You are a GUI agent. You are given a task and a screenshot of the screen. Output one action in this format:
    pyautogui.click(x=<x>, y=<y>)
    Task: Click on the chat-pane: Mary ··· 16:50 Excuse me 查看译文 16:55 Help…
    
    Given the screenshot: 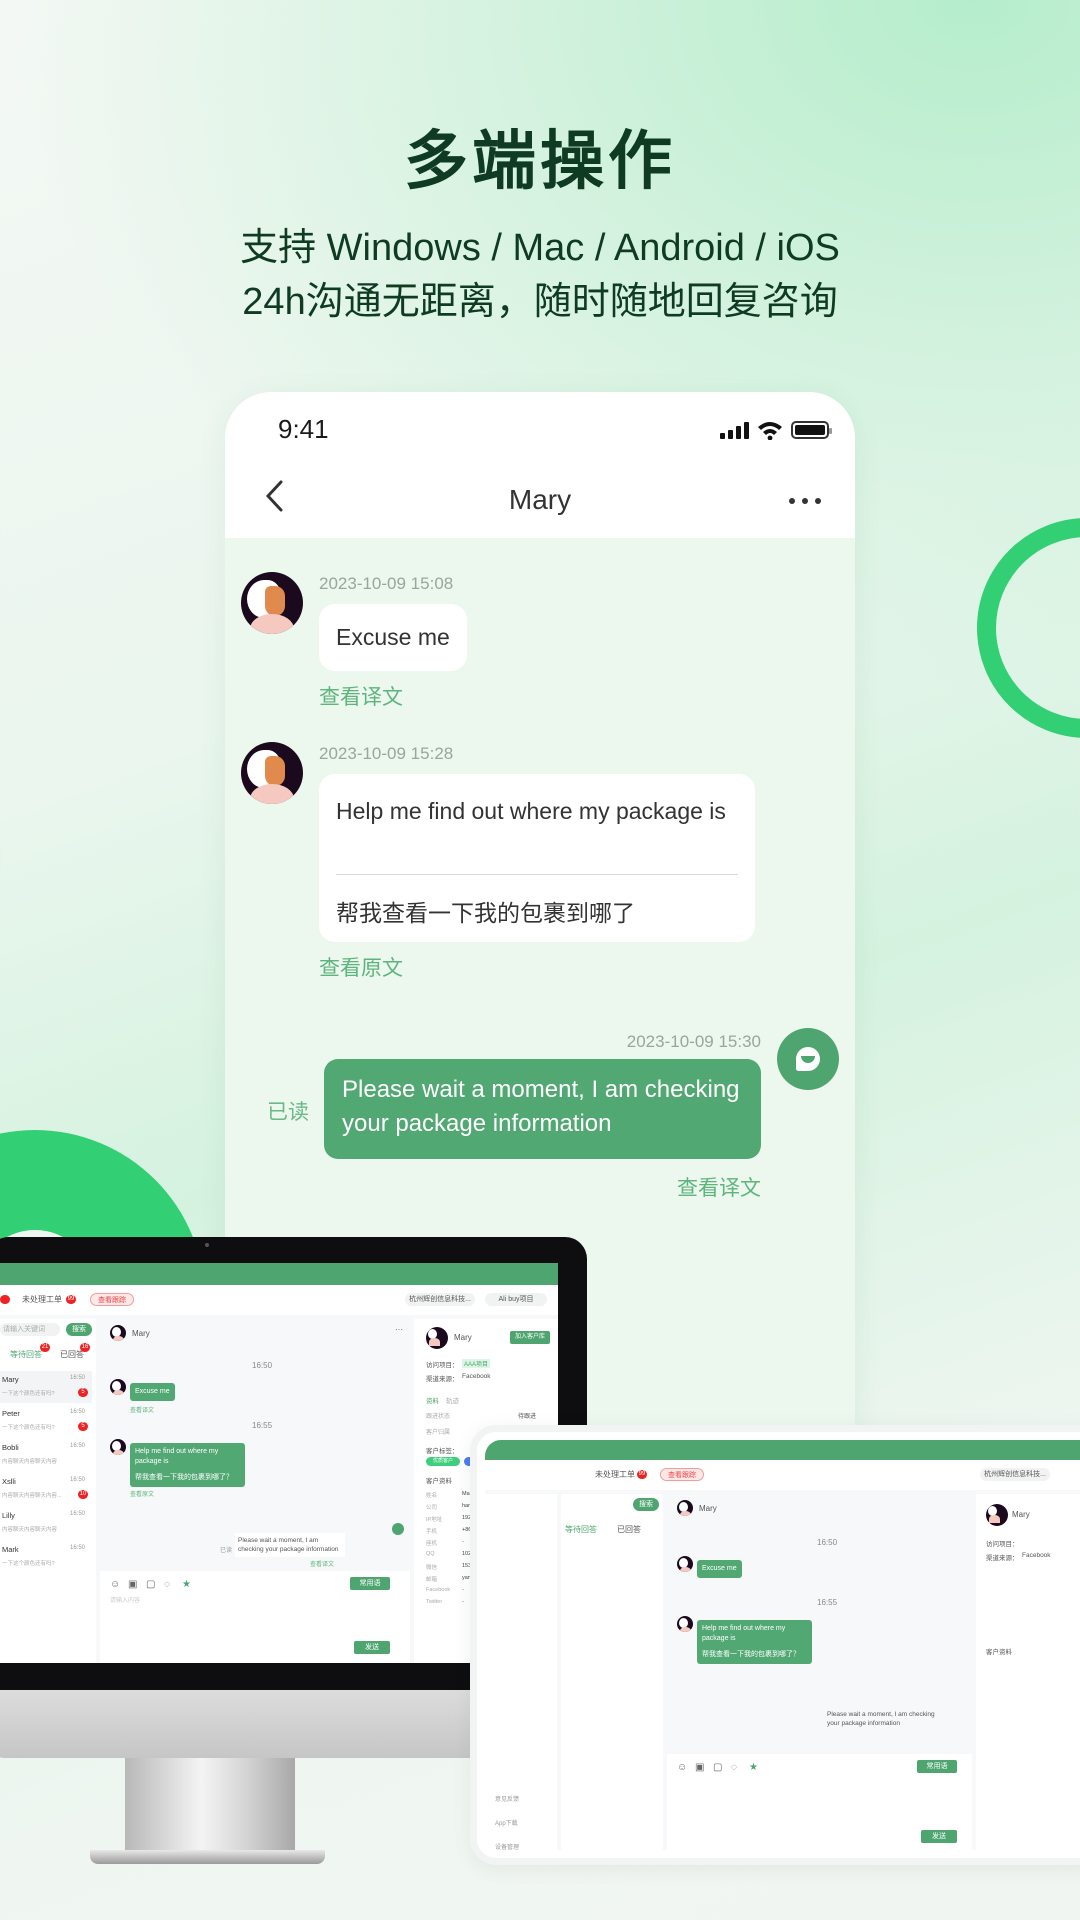 What is the action you would take?
    pyautogui.click(x=255, y=1491)
    